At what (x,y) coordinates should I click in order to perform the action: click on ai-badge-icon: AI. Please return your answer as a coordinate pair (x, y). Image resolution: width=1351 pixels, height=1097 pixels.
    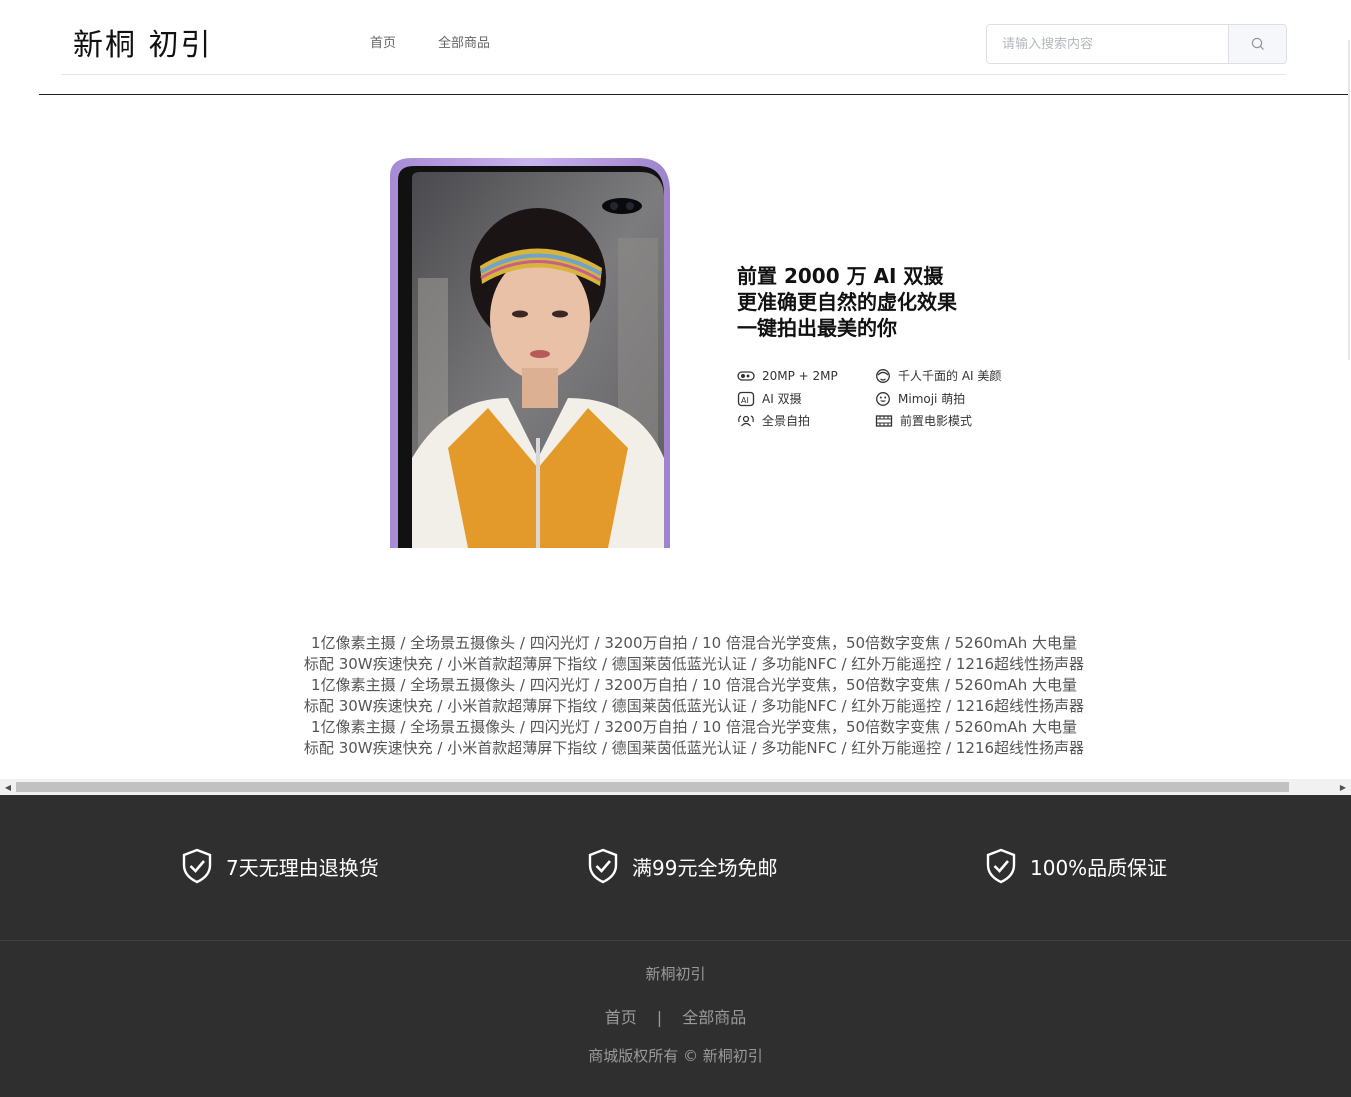
    Looking at the image, I should click on (746, 399).